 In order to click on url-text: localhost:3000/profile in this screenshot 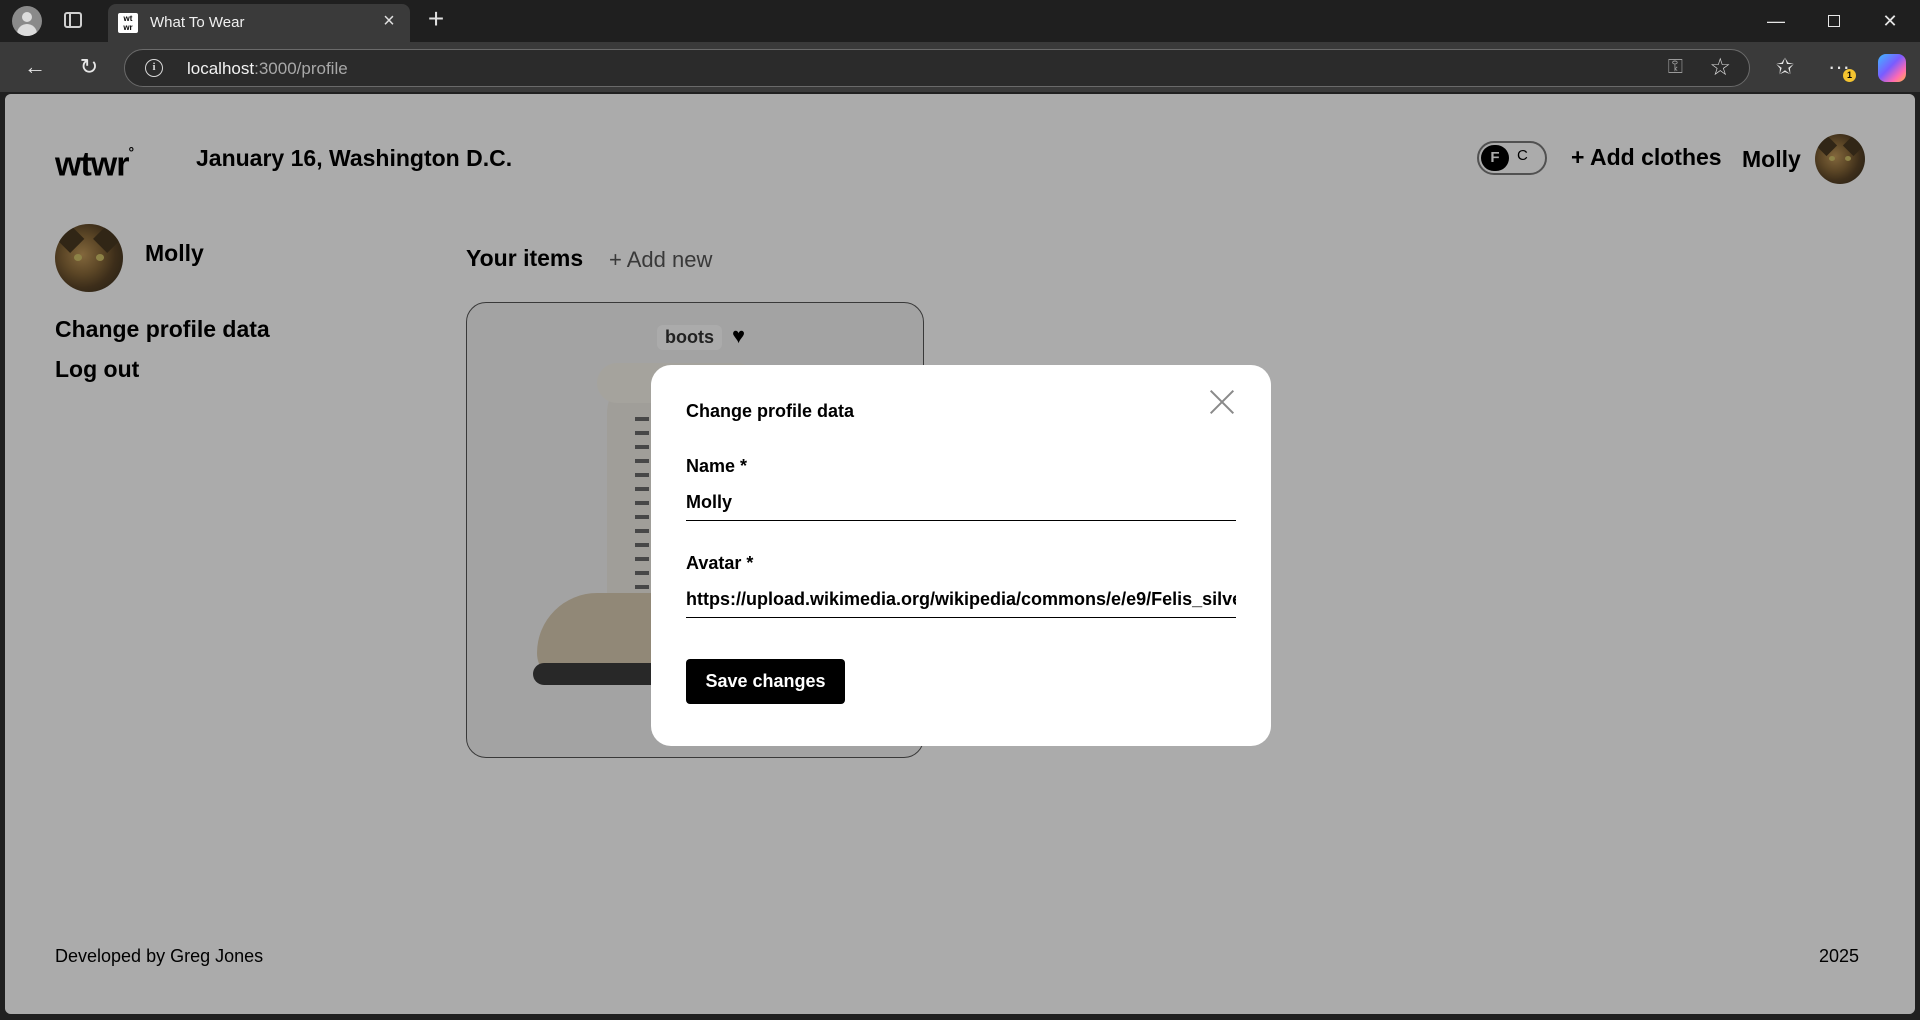, I will do `click(267, 69)`.